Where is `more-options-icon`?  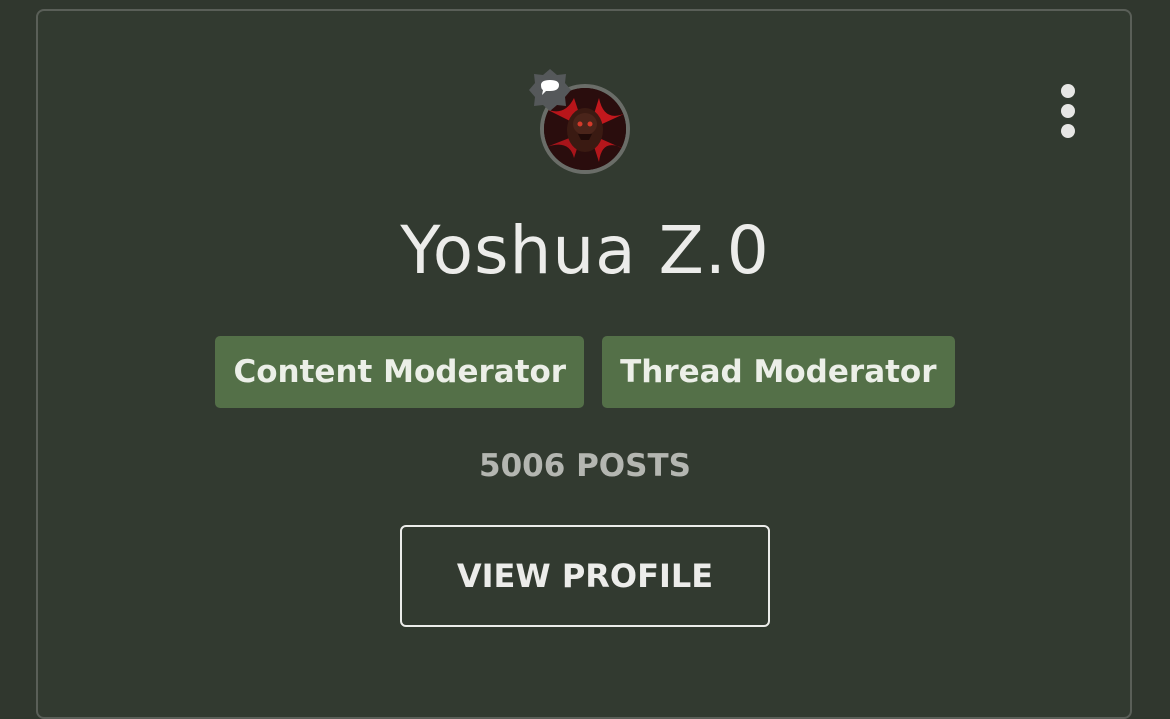
more-options-icon is located at coordinates (1068, 112).